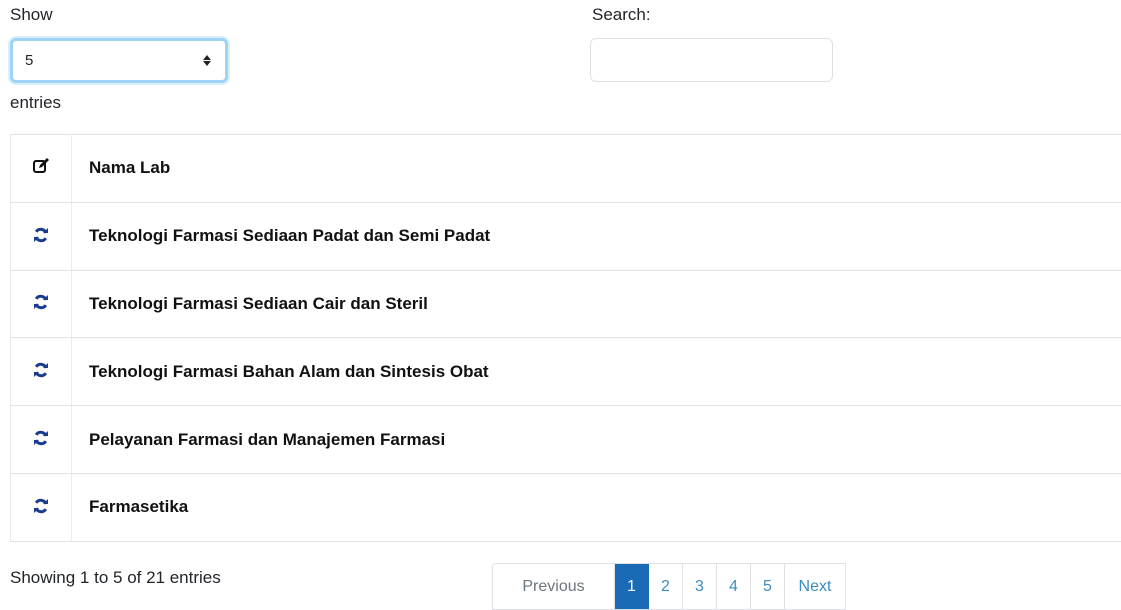  Describe the element at coordinates (596, 507) in the screenshot. I see `lab-name-cell: Farmasetika` at that location.